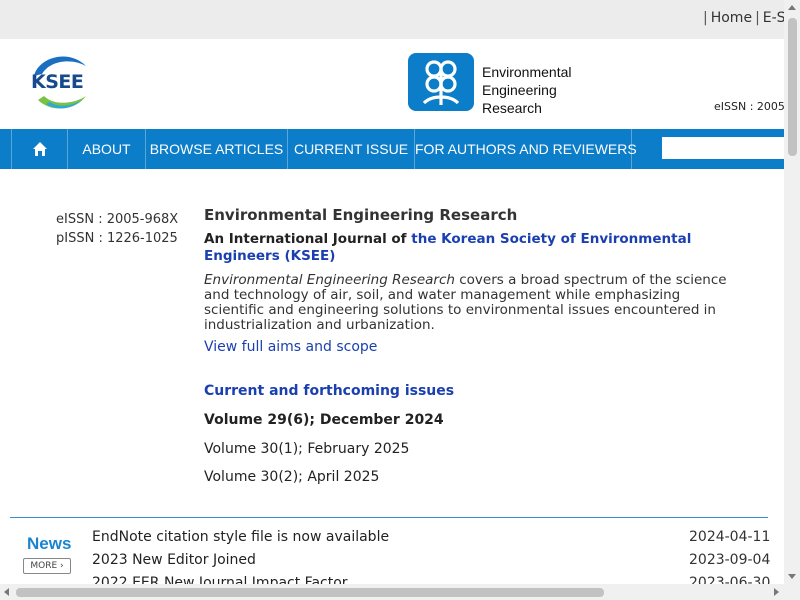 This screenshot has height=600, width=800. I want to click on journal-title-line: Engineering, so click(519, 90).